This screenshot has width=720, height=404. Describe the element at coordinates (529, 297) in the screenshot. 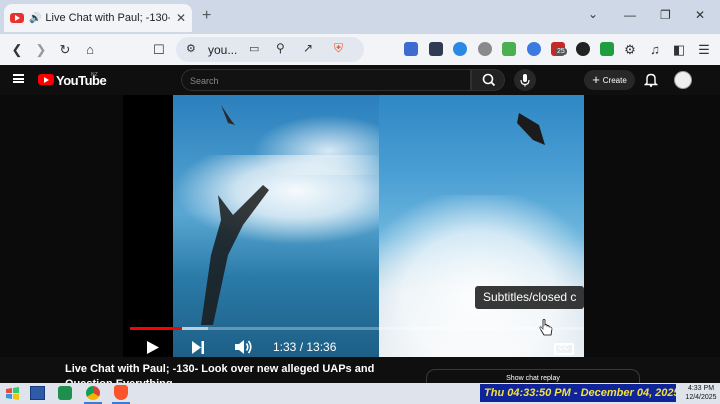

I see `subtitles-tooltip: Subtitles/closed c` at that location.